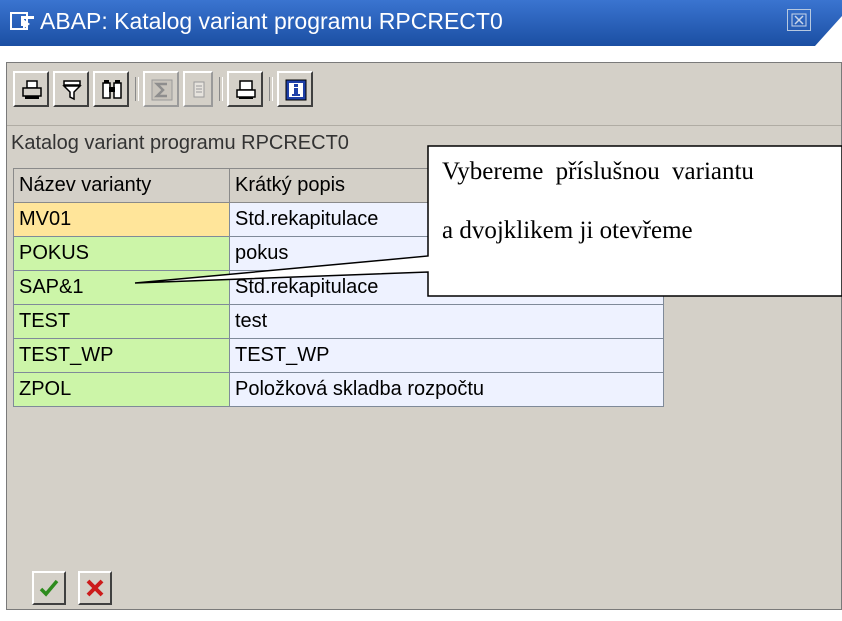 The height and width of the screenshot is (621, 842). I want to click on variant-description-cell: pokus, so click(446, 253).